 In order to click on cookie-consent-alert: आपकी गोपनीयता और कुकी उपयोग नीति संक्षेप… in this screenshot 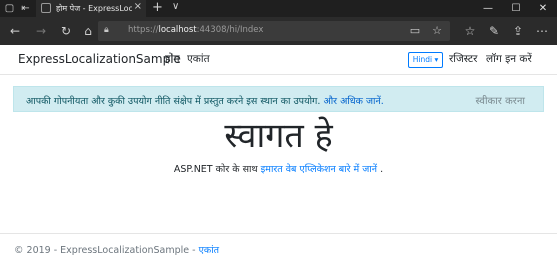, I will do `click(278, 99)`.